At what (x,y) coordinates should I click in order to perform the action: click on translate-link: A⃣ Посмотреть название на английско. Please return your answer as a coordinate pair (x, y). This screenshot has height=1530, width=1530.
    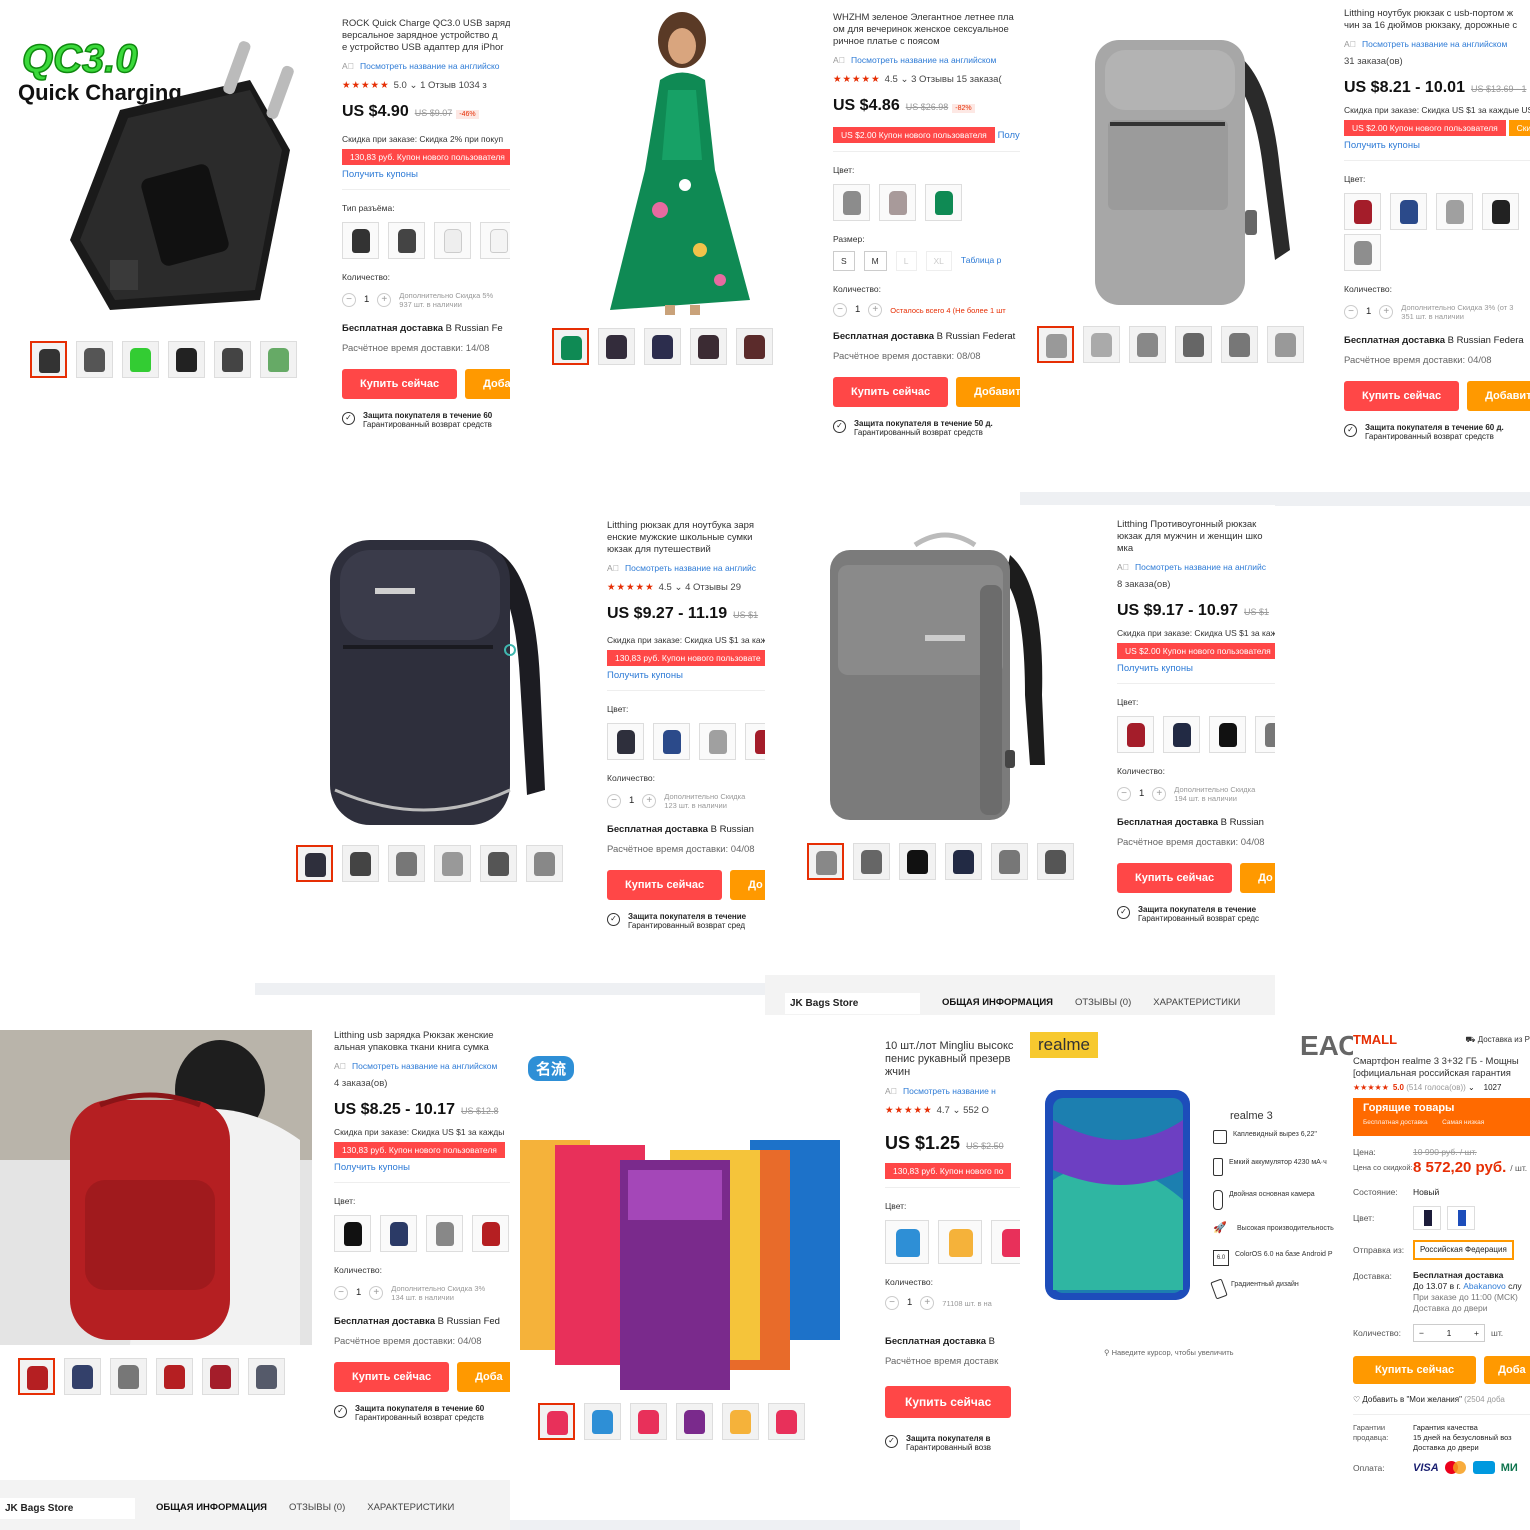
    Looking at the image, I should click on (426, 66).